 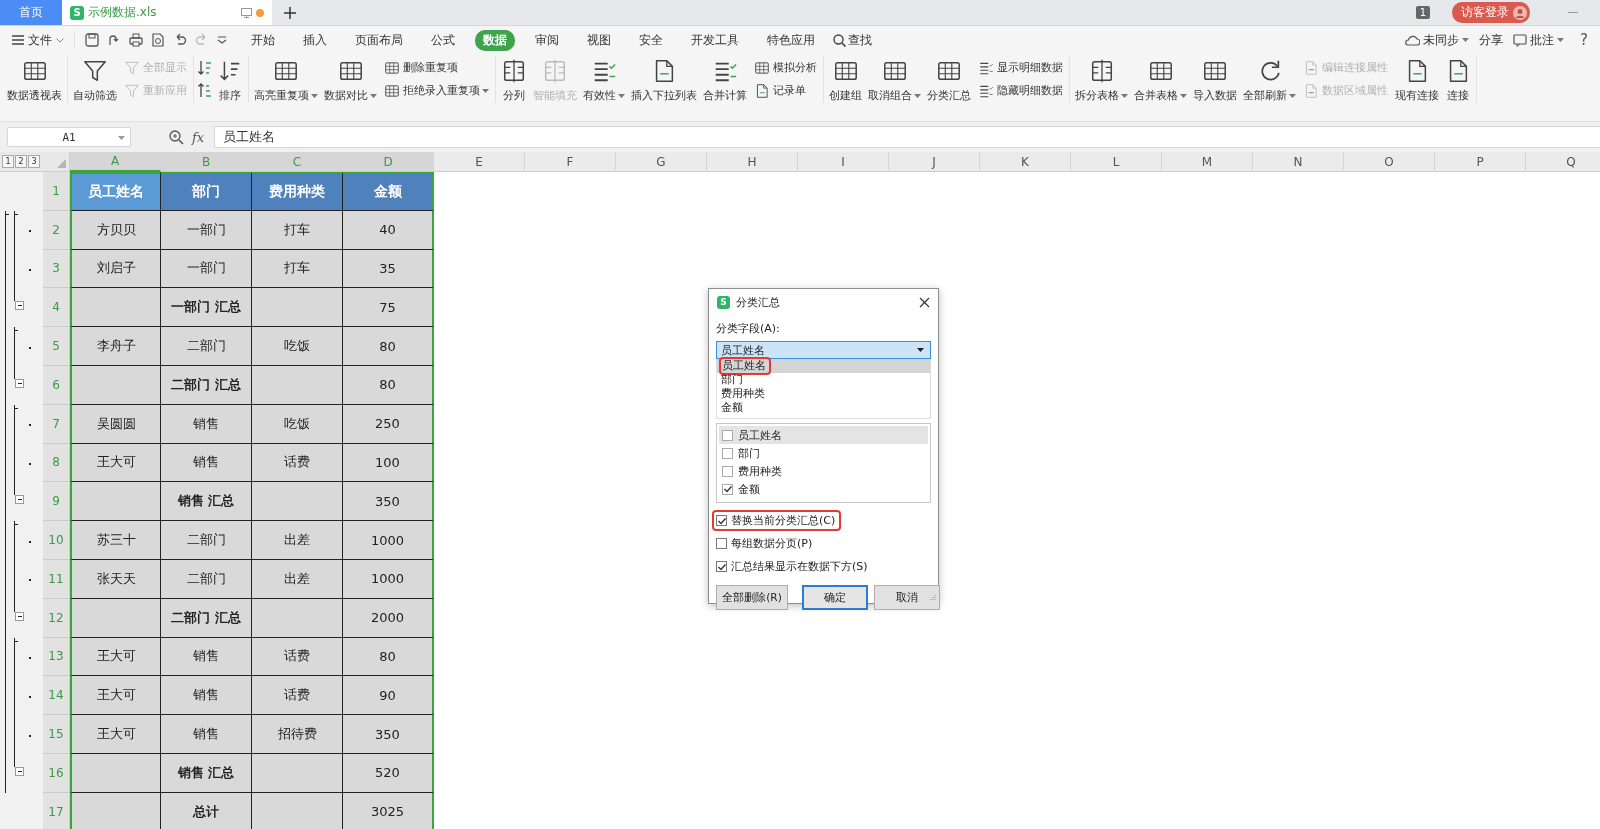 What do you see at coordinates (92, 40) in the screenshot?
I see `save-icon` at bounding box center [92, 40].